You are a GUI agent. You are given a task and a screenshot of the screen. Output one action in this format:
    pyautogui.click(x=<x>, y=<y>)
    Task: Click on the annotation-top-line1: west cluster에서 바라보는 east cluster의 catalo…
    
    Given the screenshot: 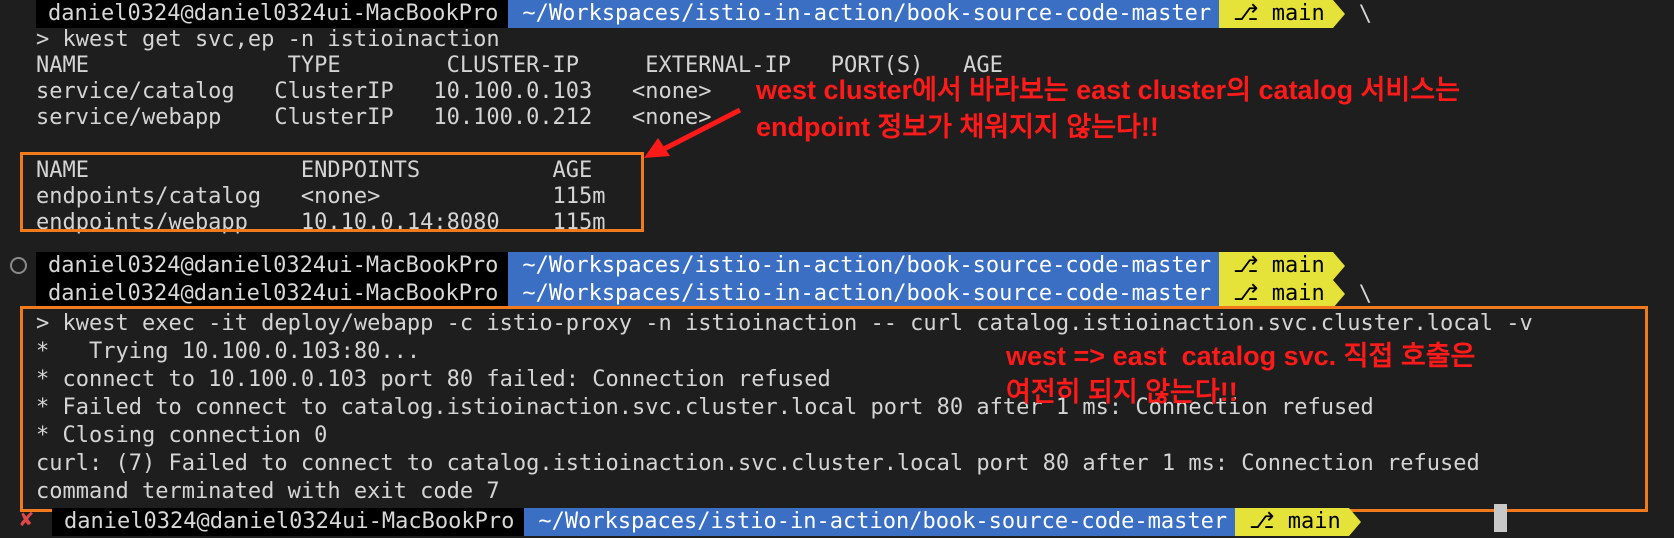 What is the action you would take?
    pyautogui.click(x=1108, y=90)
    